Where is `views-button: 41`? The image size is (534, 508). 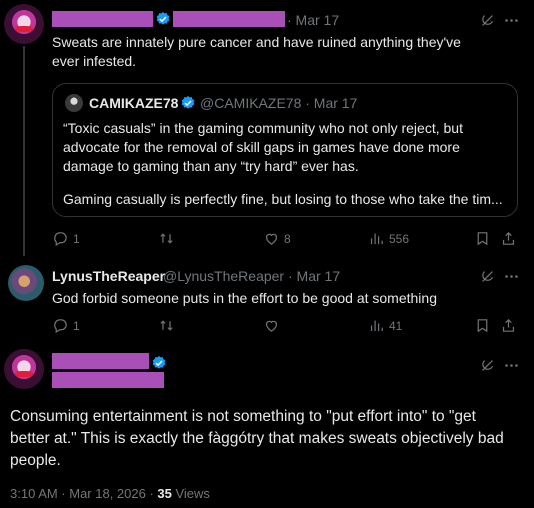 views-button: 41 is located at coordinates (385, 325).